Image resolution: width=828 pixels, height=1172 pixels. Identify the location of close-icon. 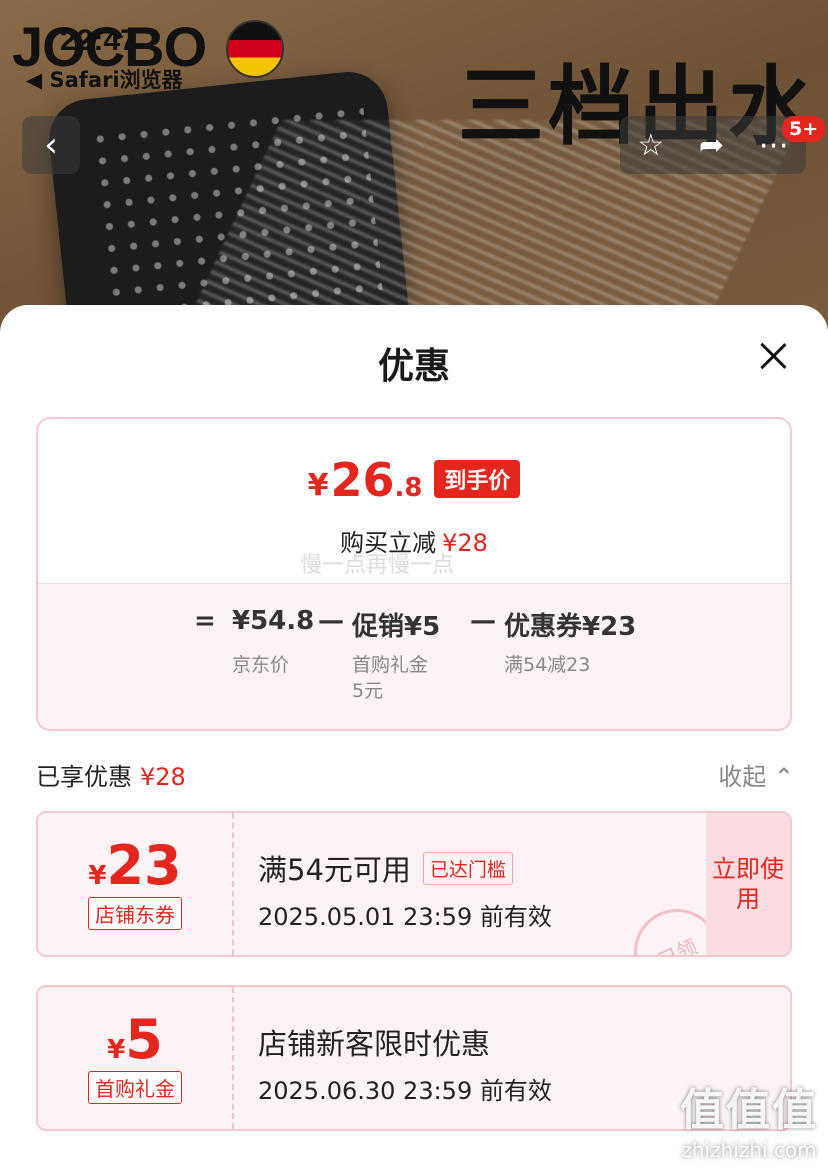
(773, 356).